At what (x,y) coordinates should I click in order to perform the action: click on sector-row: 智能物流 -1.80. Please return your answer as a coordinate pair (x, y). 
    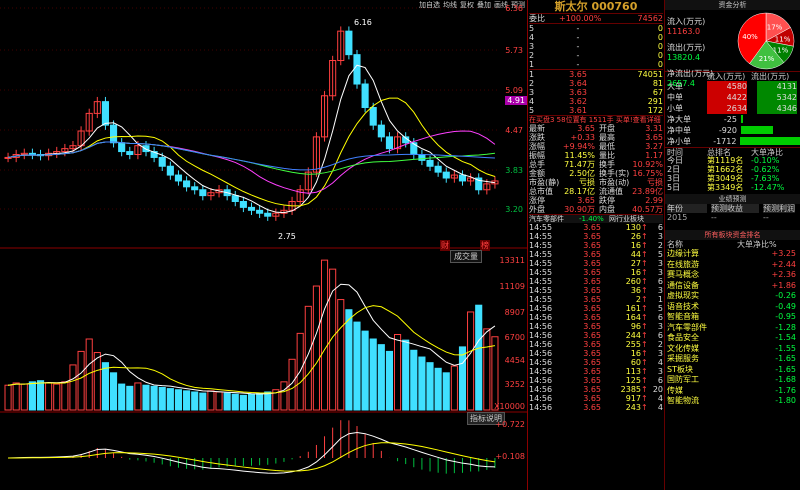
    Looking at the image, I should click on (732, 401).